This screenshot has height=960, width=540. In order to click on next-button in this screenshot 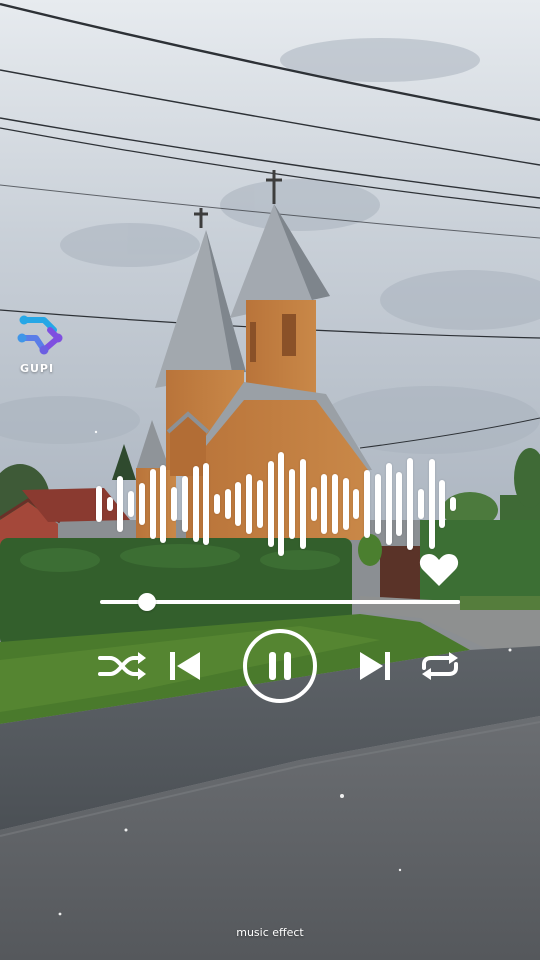, I will do `click(375, 666)`.